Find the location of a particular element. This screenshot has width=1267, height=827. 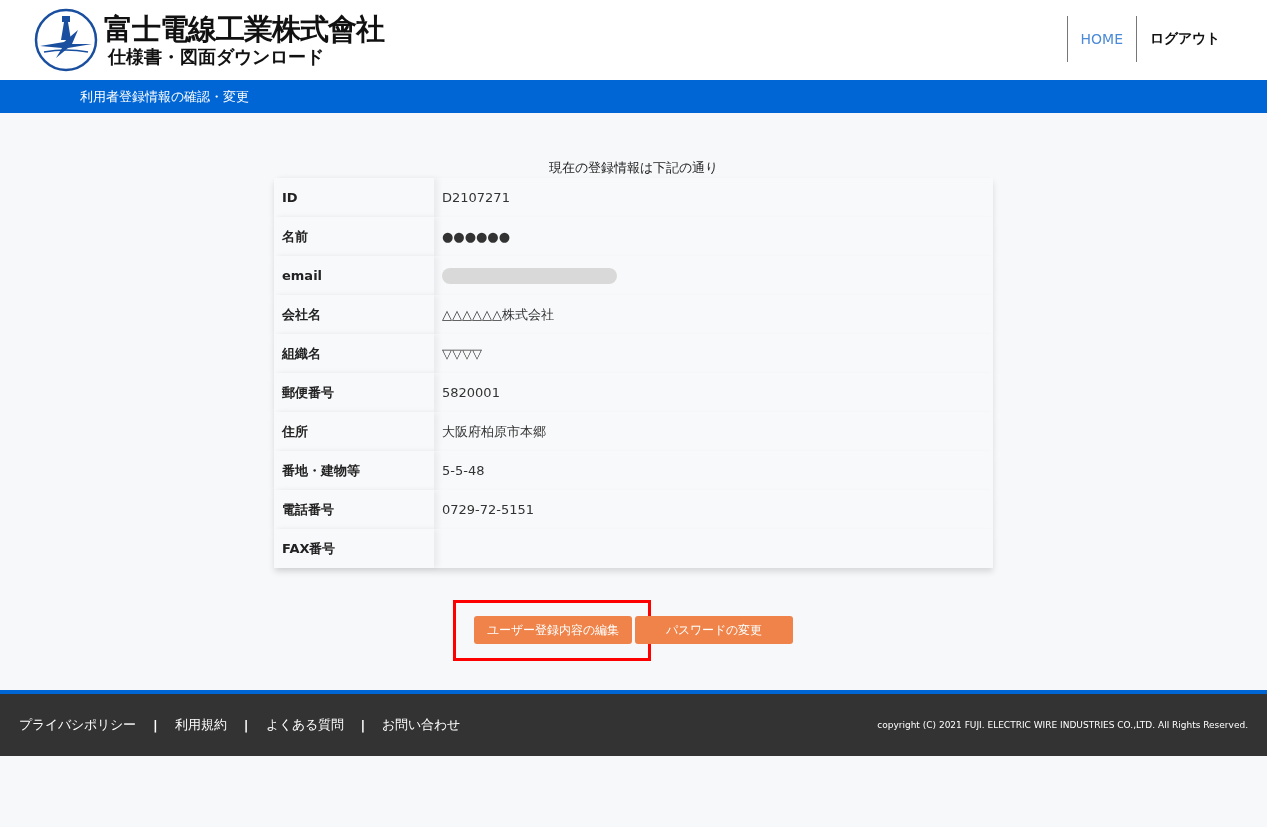

label-cell: email is located at coordinates (354, 275).